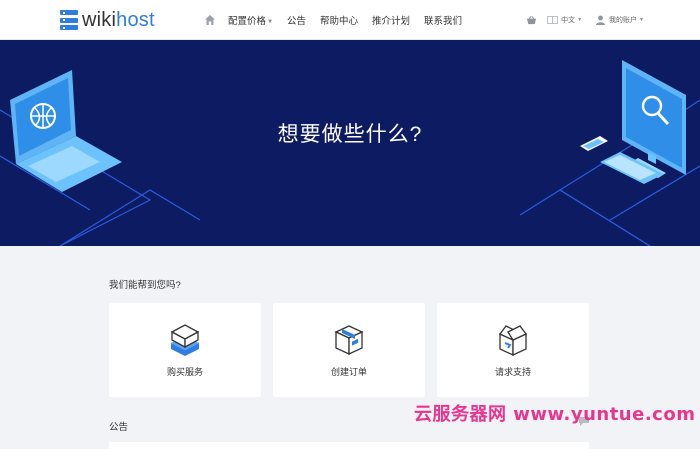 The height and width of the screenshot is (449, 700). Describe the element at coordinates (69, 20) in the screenshot. I see `server-stack-icon` at that location.